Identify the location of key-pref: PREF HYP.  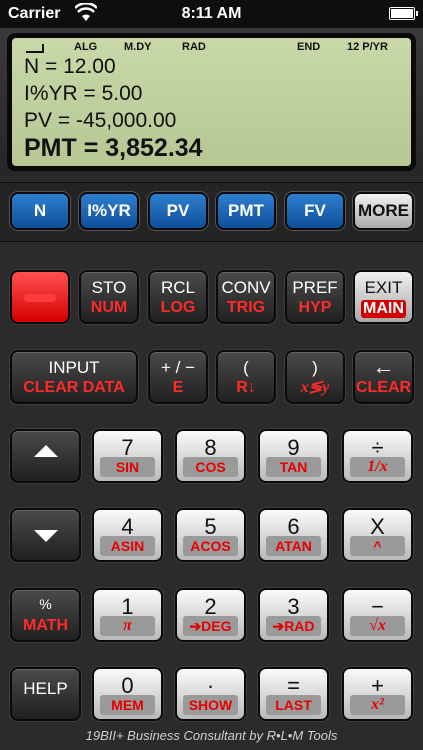
(315, 297).